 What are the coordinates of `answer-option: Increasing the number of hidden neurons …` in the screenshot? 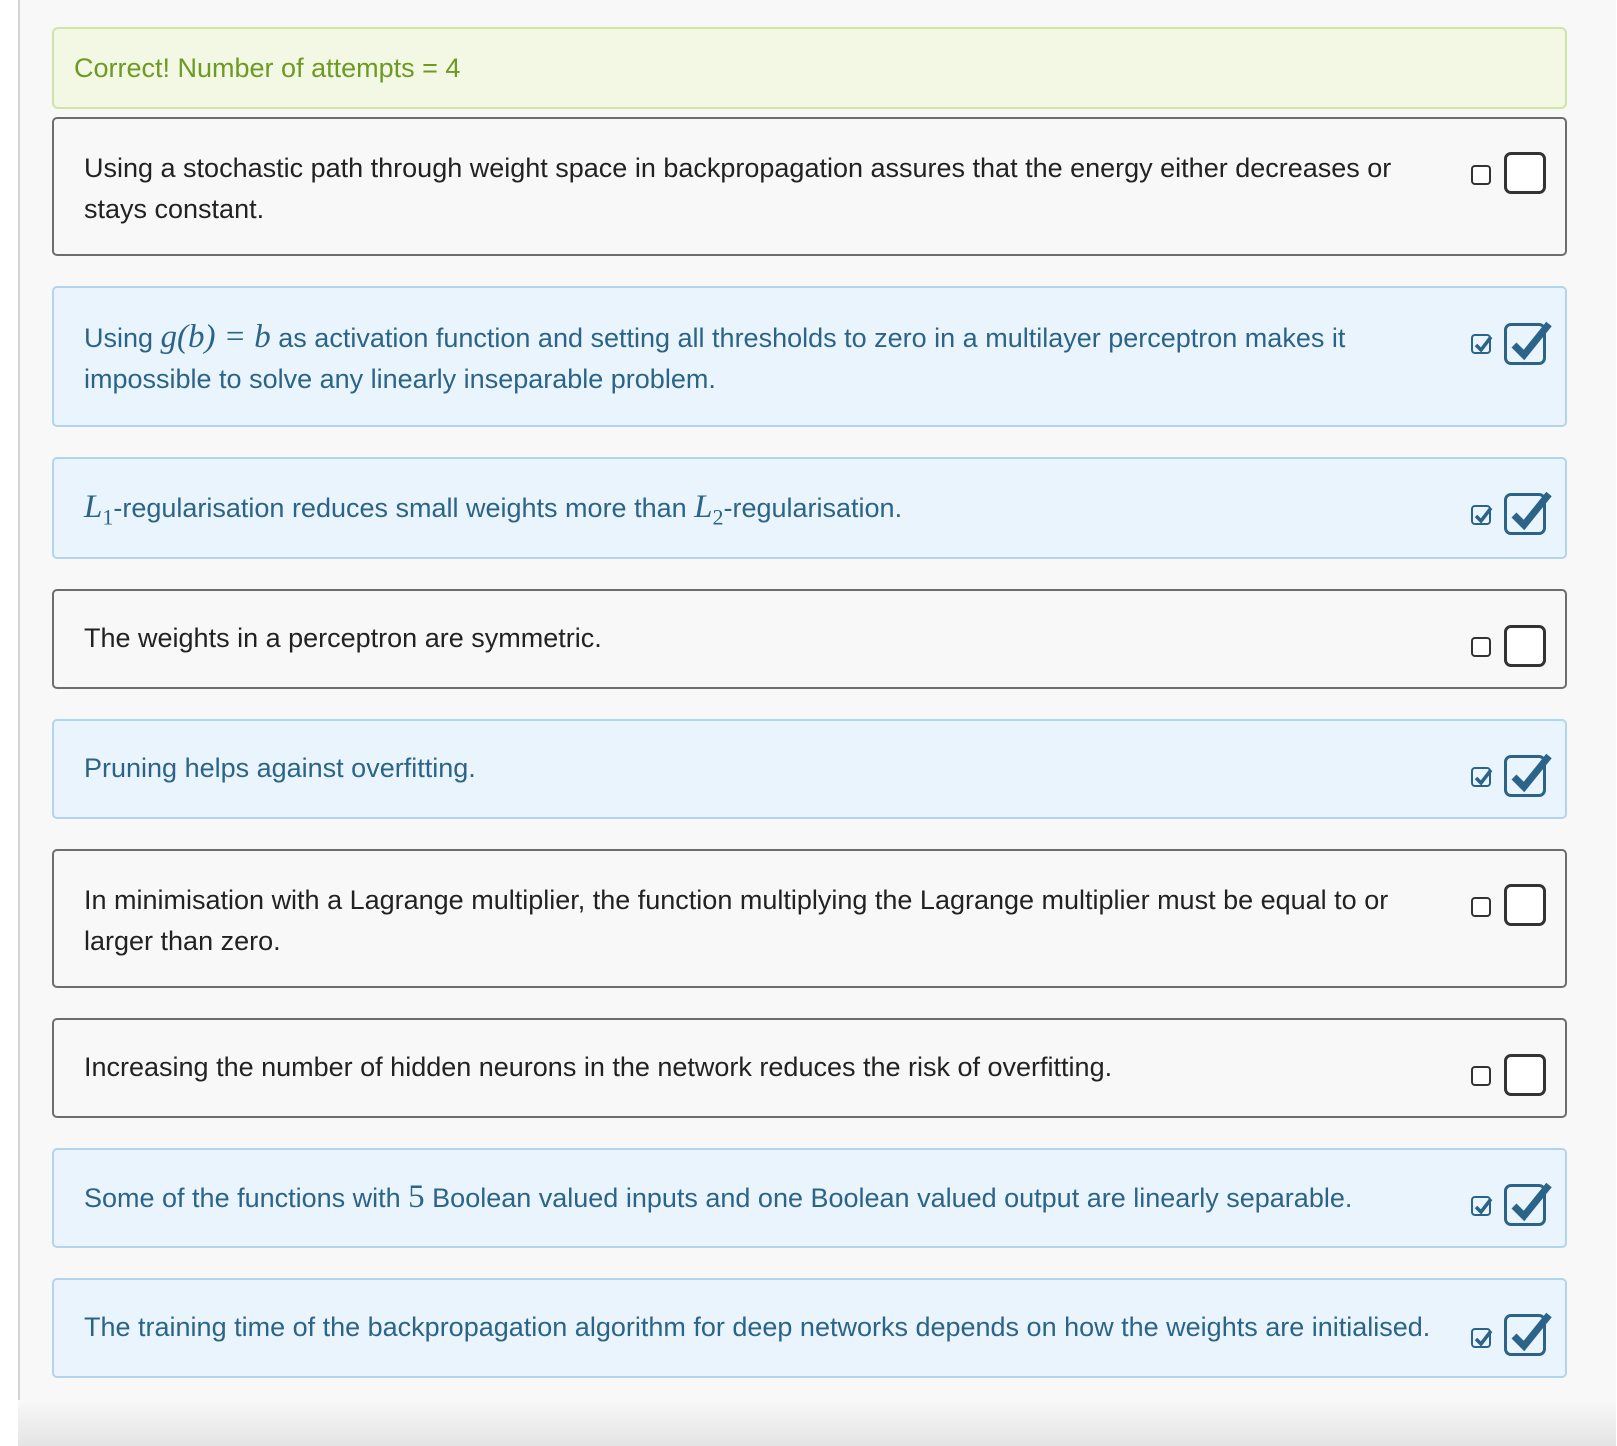 It's located at (809, 1068).